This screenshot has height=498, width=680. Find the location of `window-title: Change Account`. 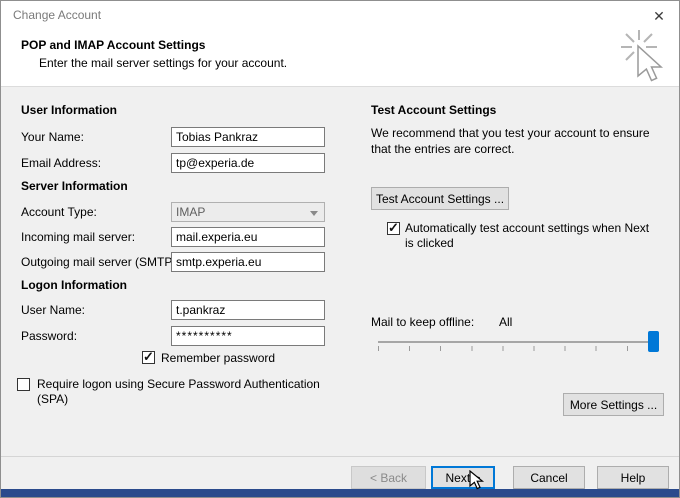

window-title: Change Account is located at coordinates (57, 15).